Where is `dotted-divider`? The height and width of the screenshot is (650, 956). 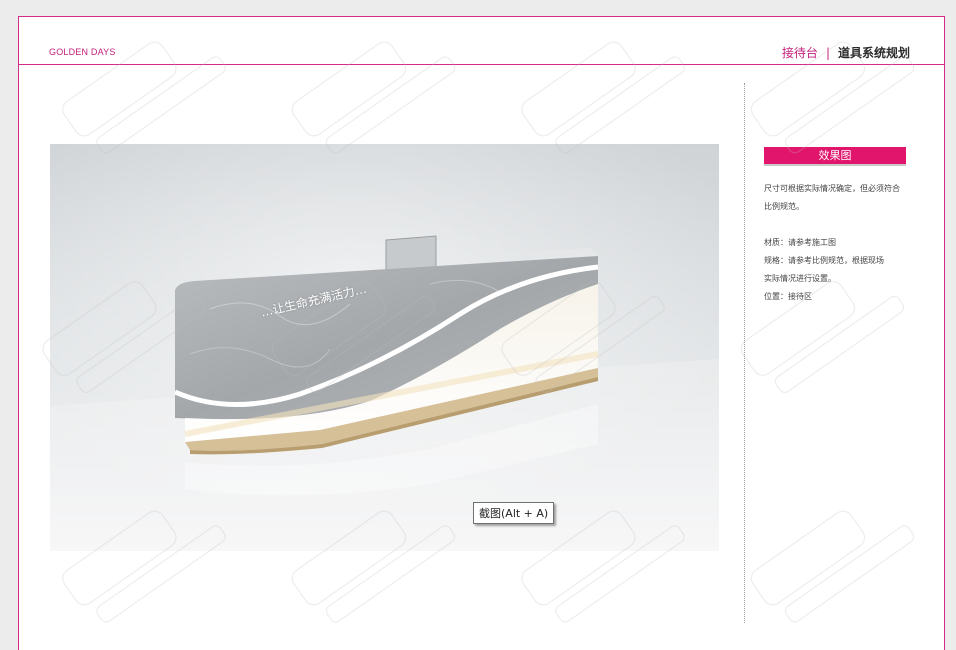
dotted-divider is located at coordinates (744, 353).